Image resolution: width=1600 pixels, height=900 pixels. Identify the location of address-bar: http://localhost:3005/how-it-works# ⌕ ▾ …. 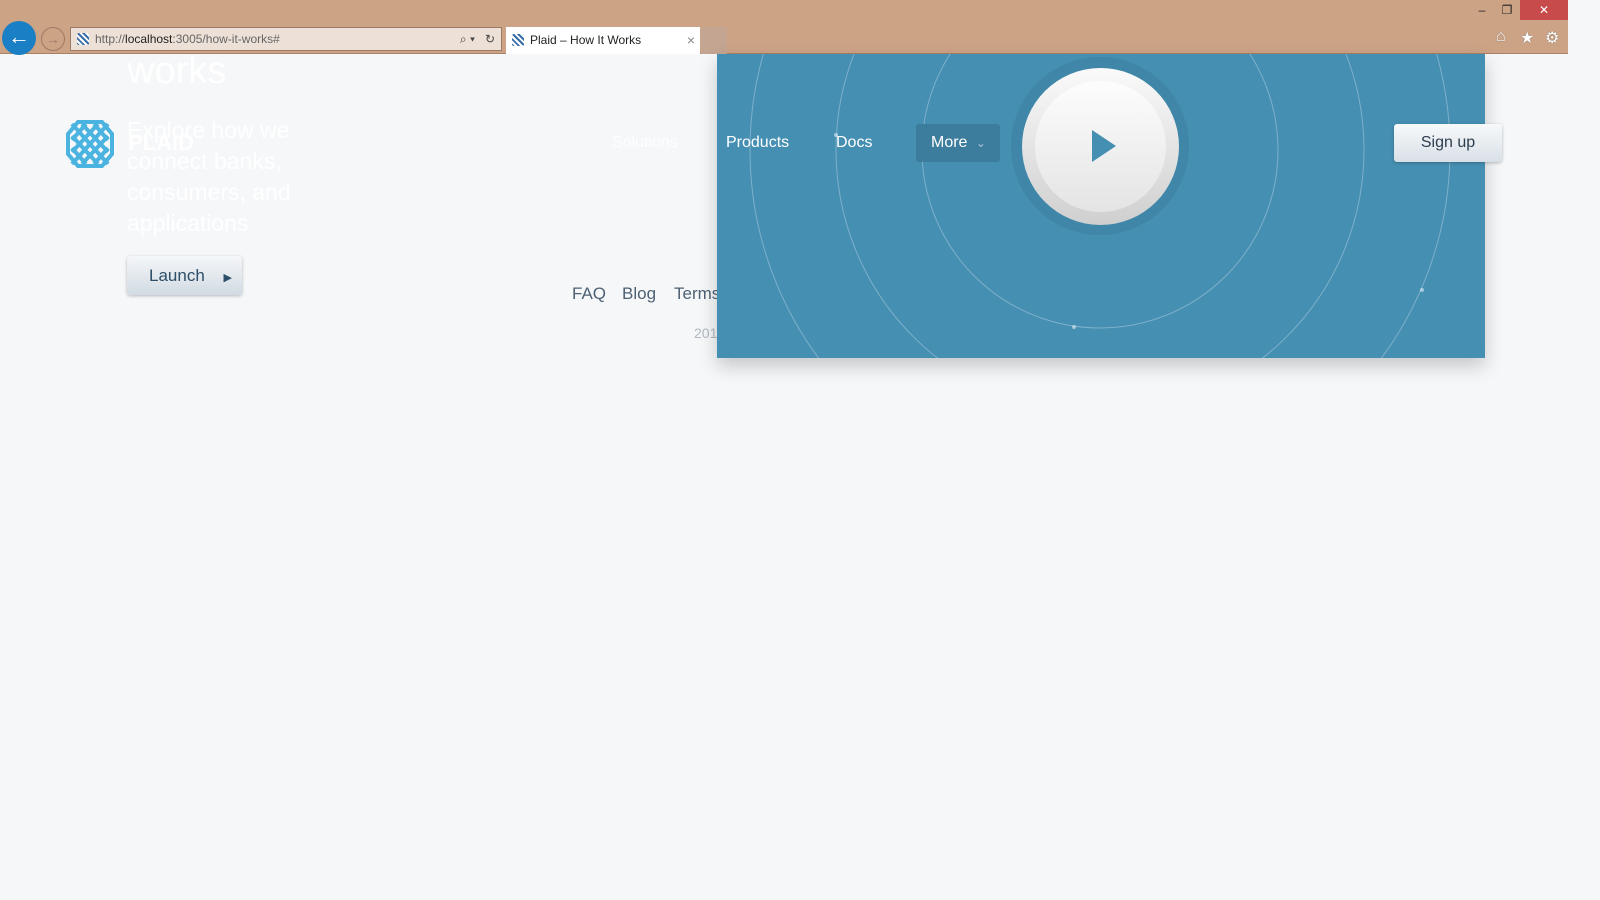
(286, 39).